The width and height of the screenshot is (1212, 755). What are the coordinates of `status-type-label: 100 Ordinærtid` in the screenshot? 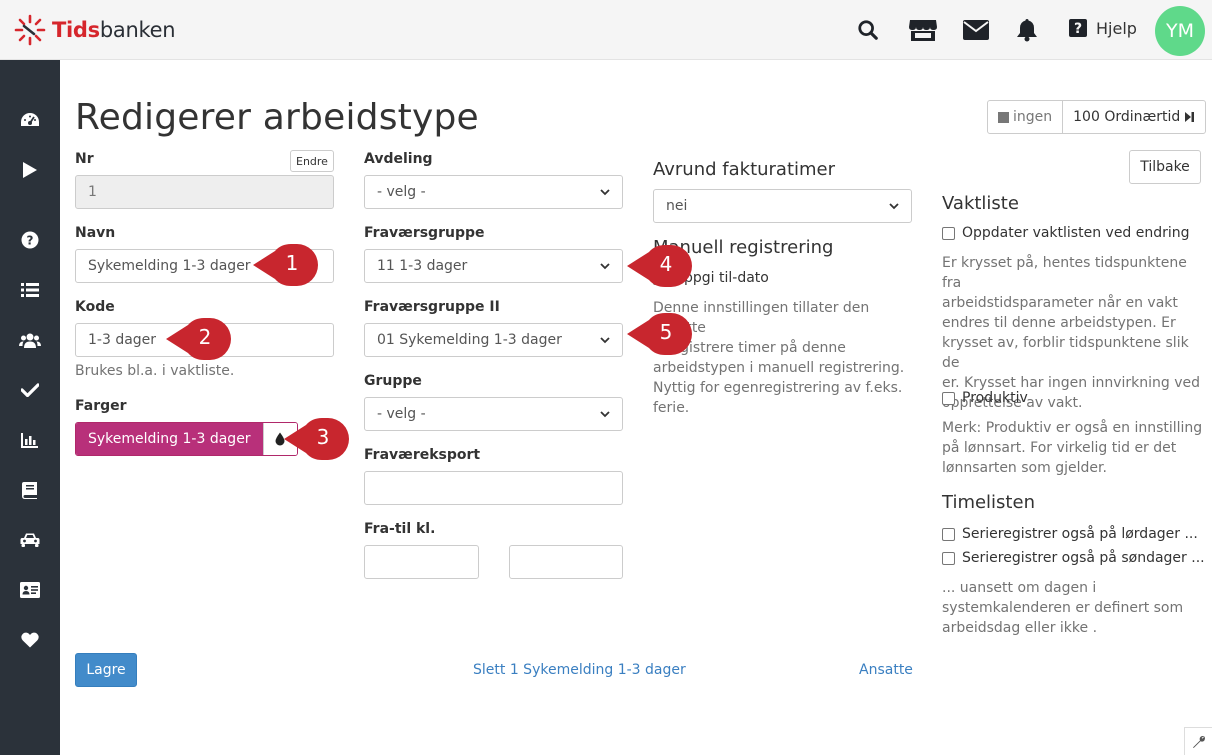 It's located at (1127, 117).